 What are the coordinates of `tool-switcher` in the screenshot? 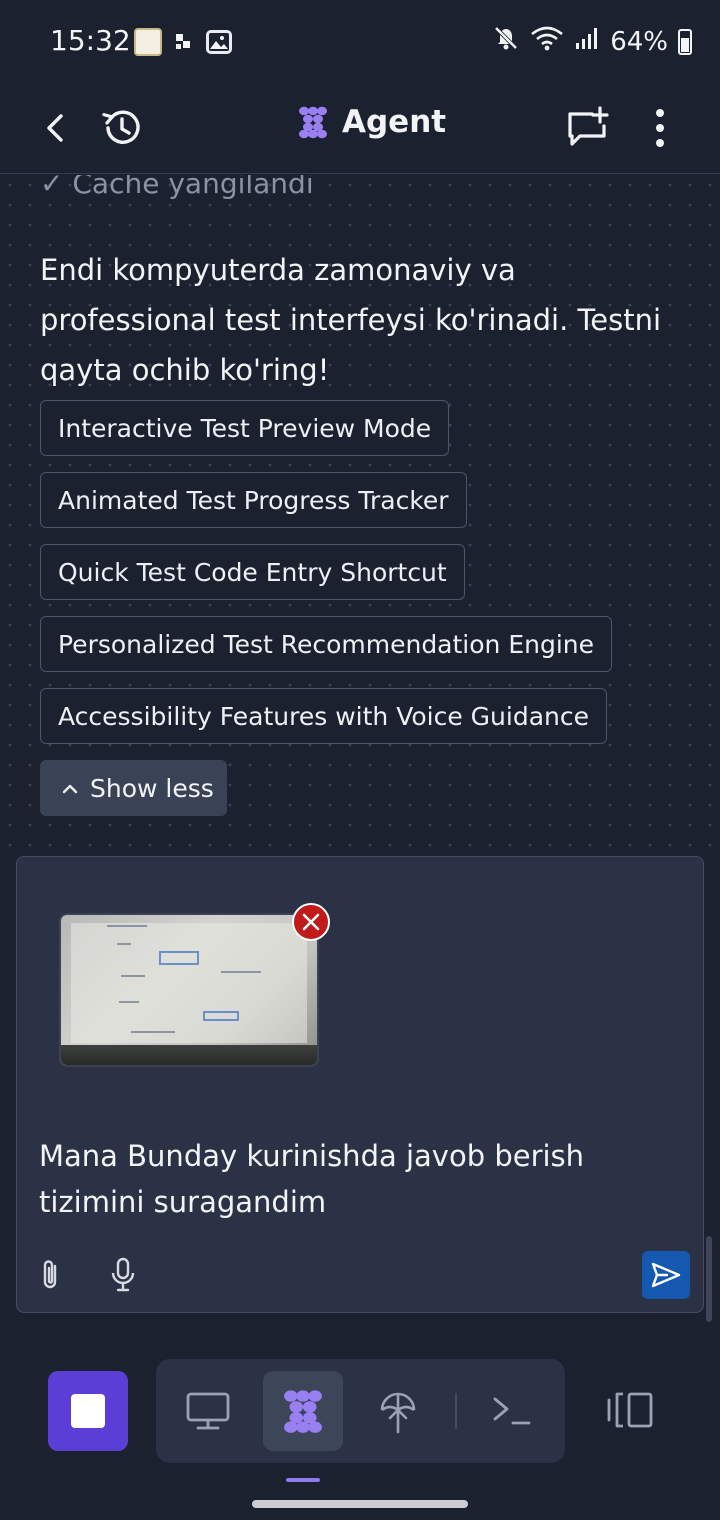 It's located at (360, 1411).